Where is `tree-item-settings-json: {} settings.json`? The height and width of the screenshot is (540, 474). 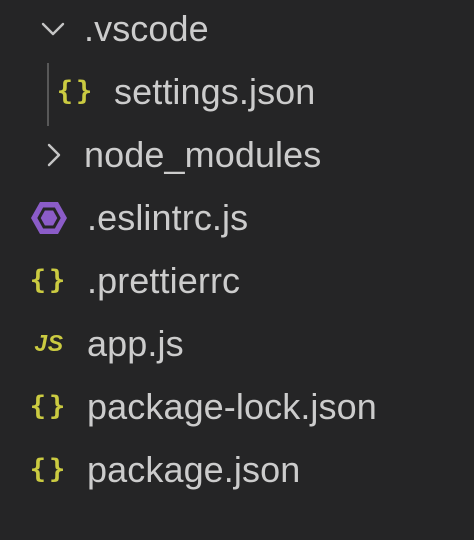 tree-item-settings-json: {} settings.json is located at coordinates (237, 91).